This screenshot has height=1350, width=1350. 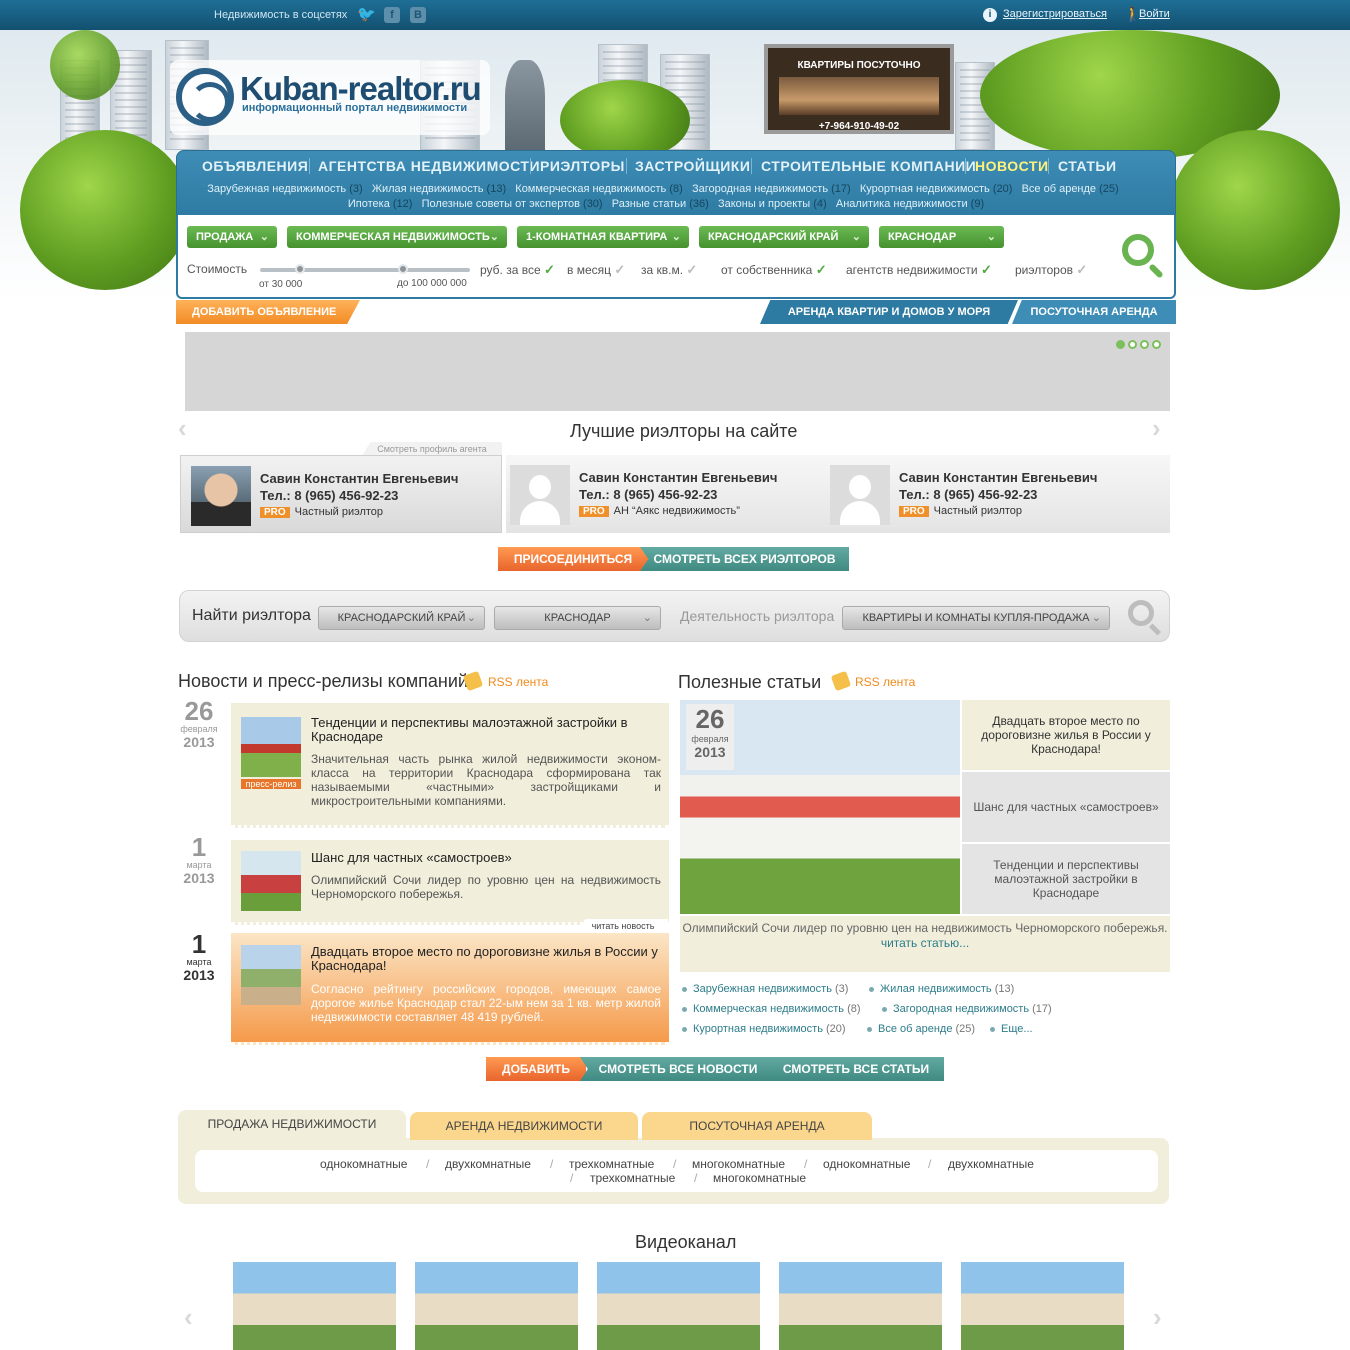 What do you see at coordinates (1154, 14) in the screenshot?
I see `login-link: Войти` at bounding box center [1154, 14].